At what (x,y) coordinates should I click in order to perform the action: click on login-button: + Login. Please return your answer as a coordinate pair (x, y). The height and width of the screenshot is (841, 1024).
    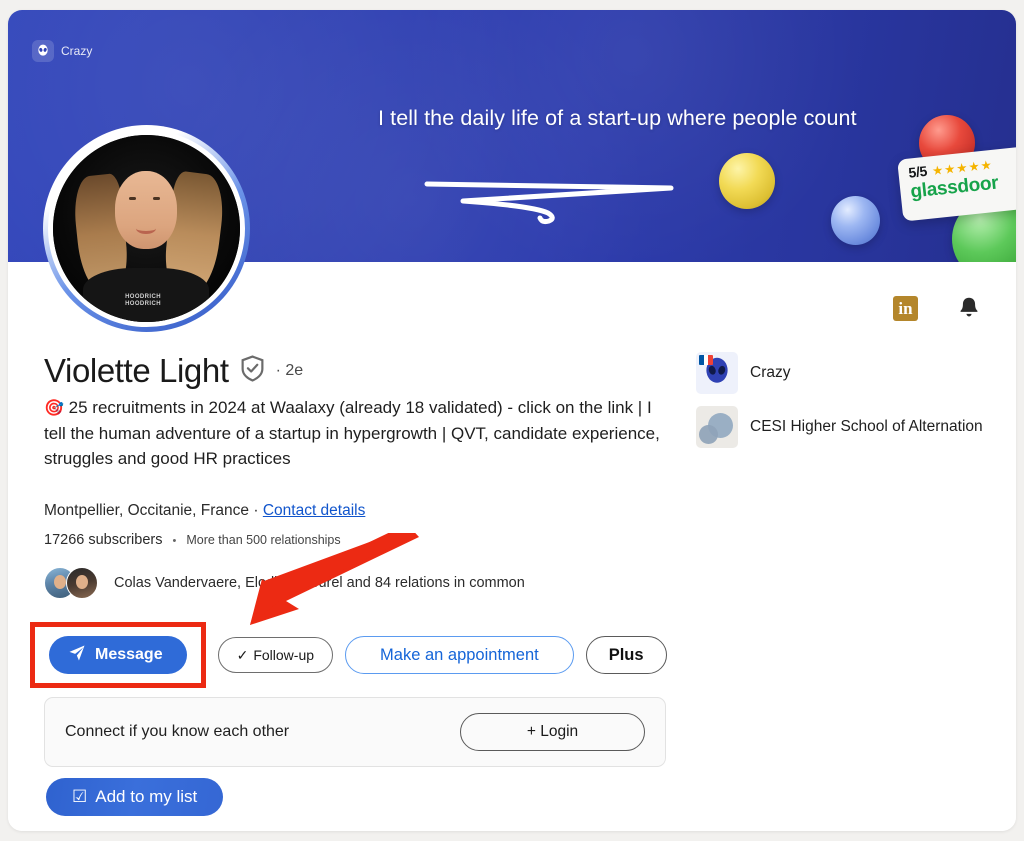
    Looking at the image, I should click on (552, 732).